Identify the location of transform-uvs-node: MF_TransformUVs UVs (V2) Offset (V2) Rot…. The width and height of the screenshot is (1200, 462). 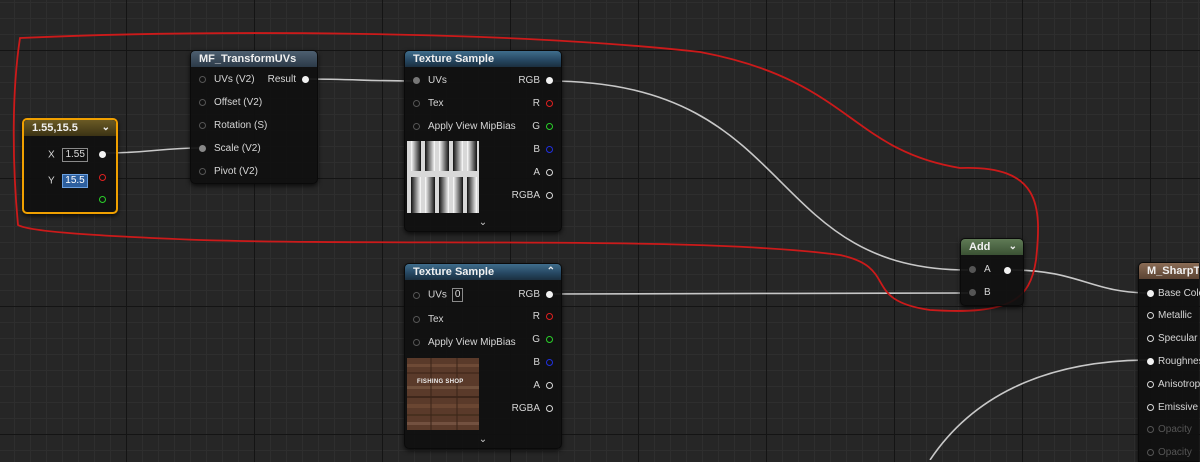
(254, 117).